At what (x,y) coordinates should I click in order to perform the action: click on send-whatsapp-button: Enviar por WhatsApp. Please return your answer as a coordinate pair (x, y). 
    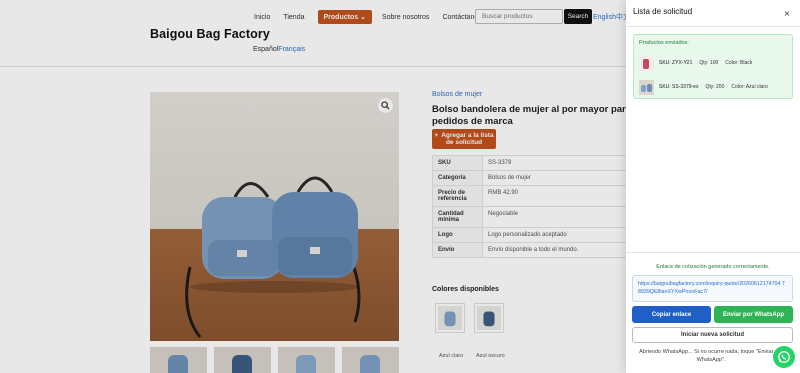
    Looking at the image, I should click on (753, 314).